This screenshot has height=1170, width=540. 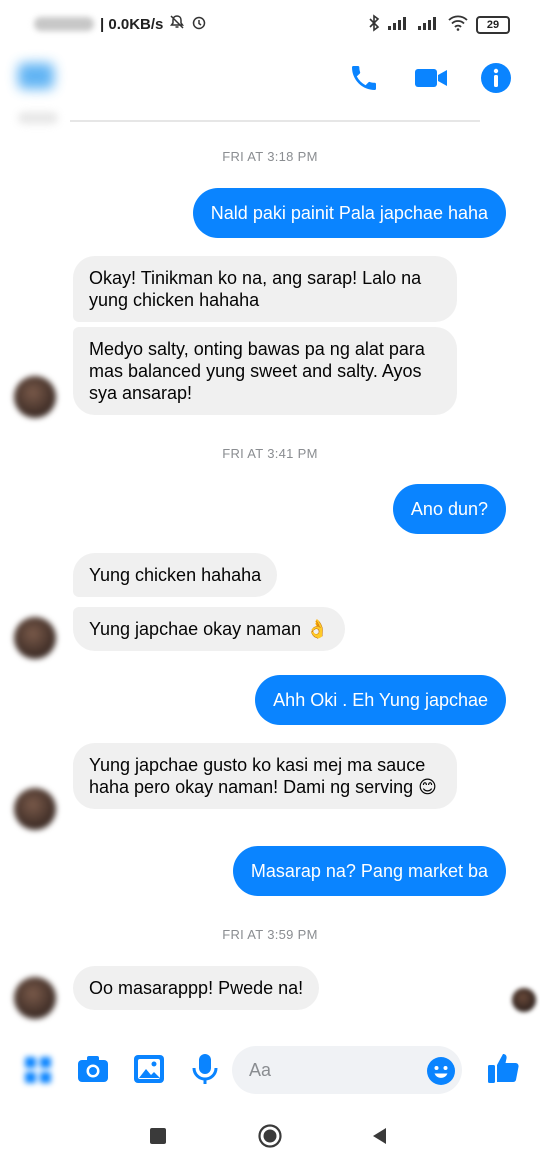 I want to click on status-time, so click(x=64, y=24).